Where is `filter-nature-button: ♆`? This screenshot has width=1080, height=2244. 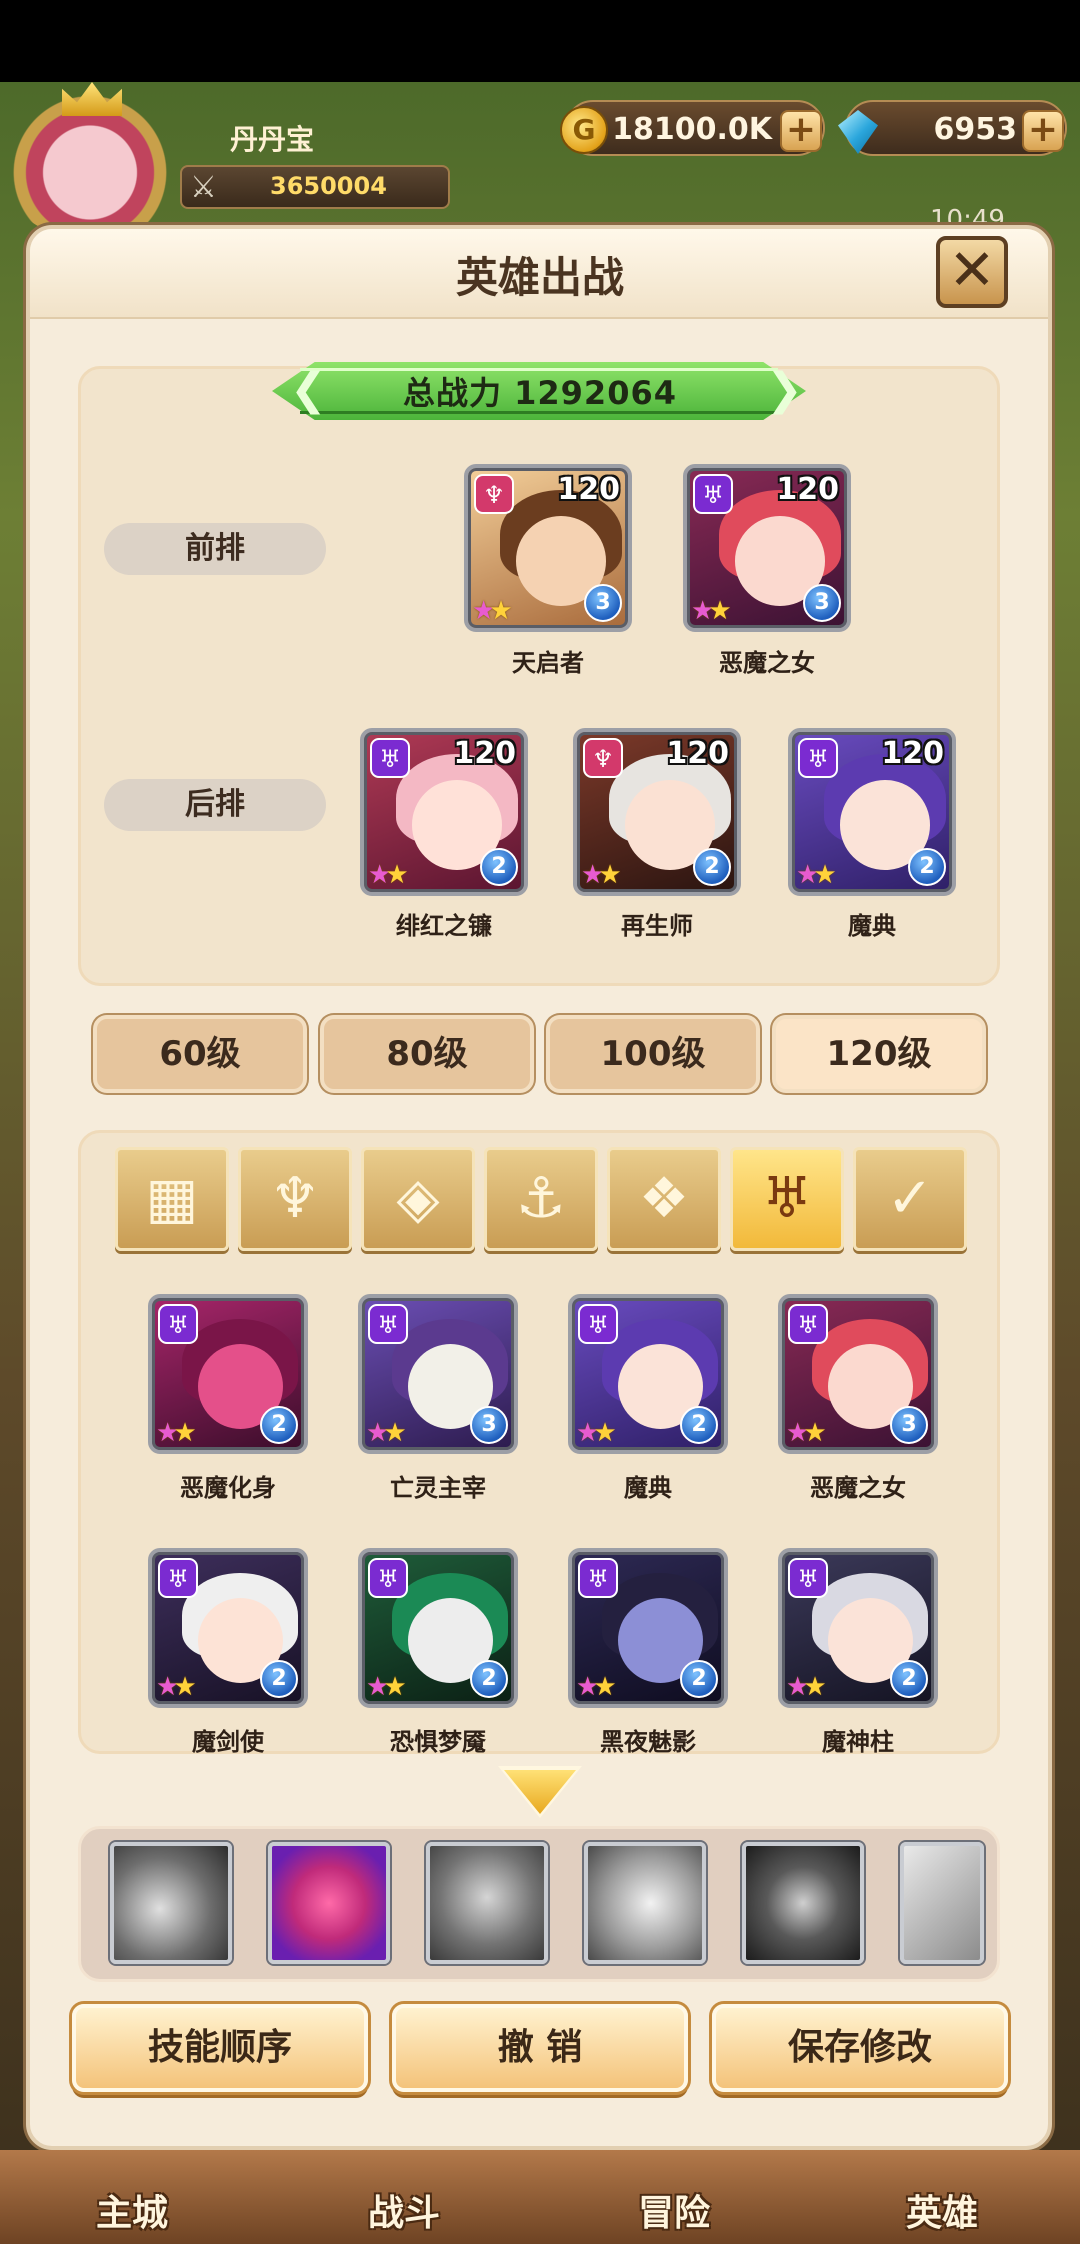 filter-nature-button: ♆ is located at coordinates (295, 1199).